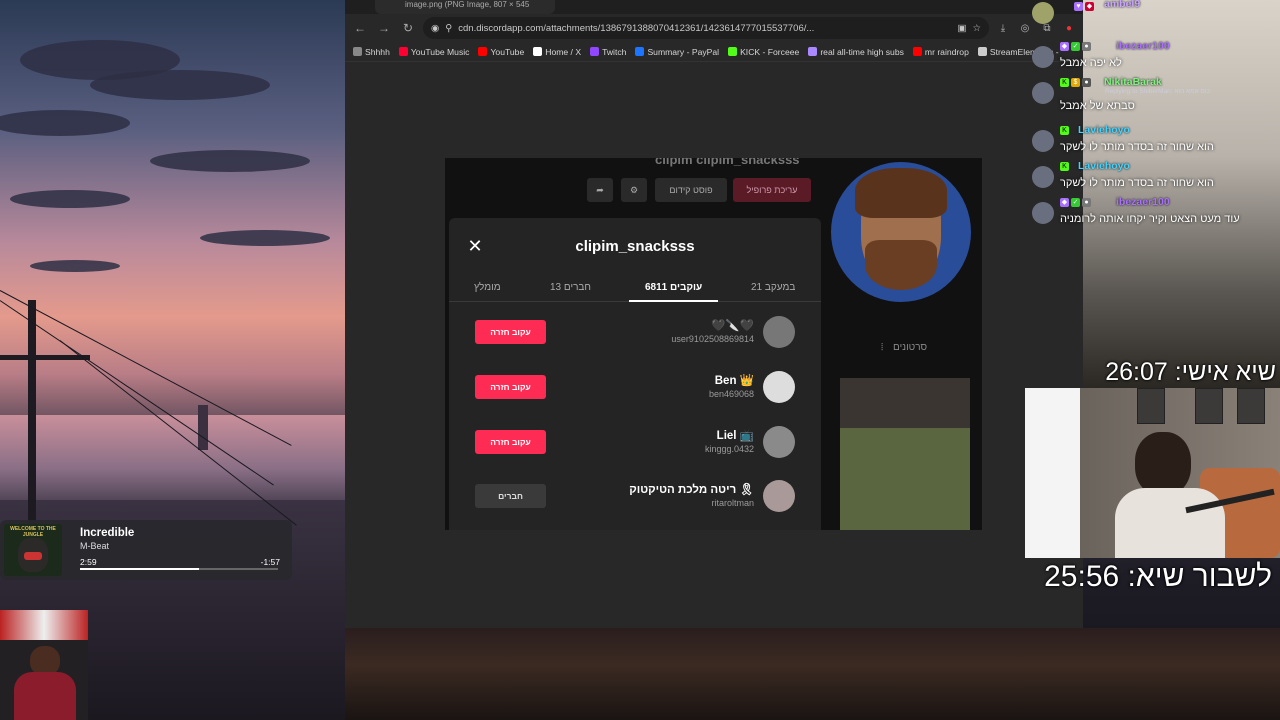 This screenshot has width=1280, height=720. I want to click on bookmark-label: Summary - PayPal, so click(683, 51).